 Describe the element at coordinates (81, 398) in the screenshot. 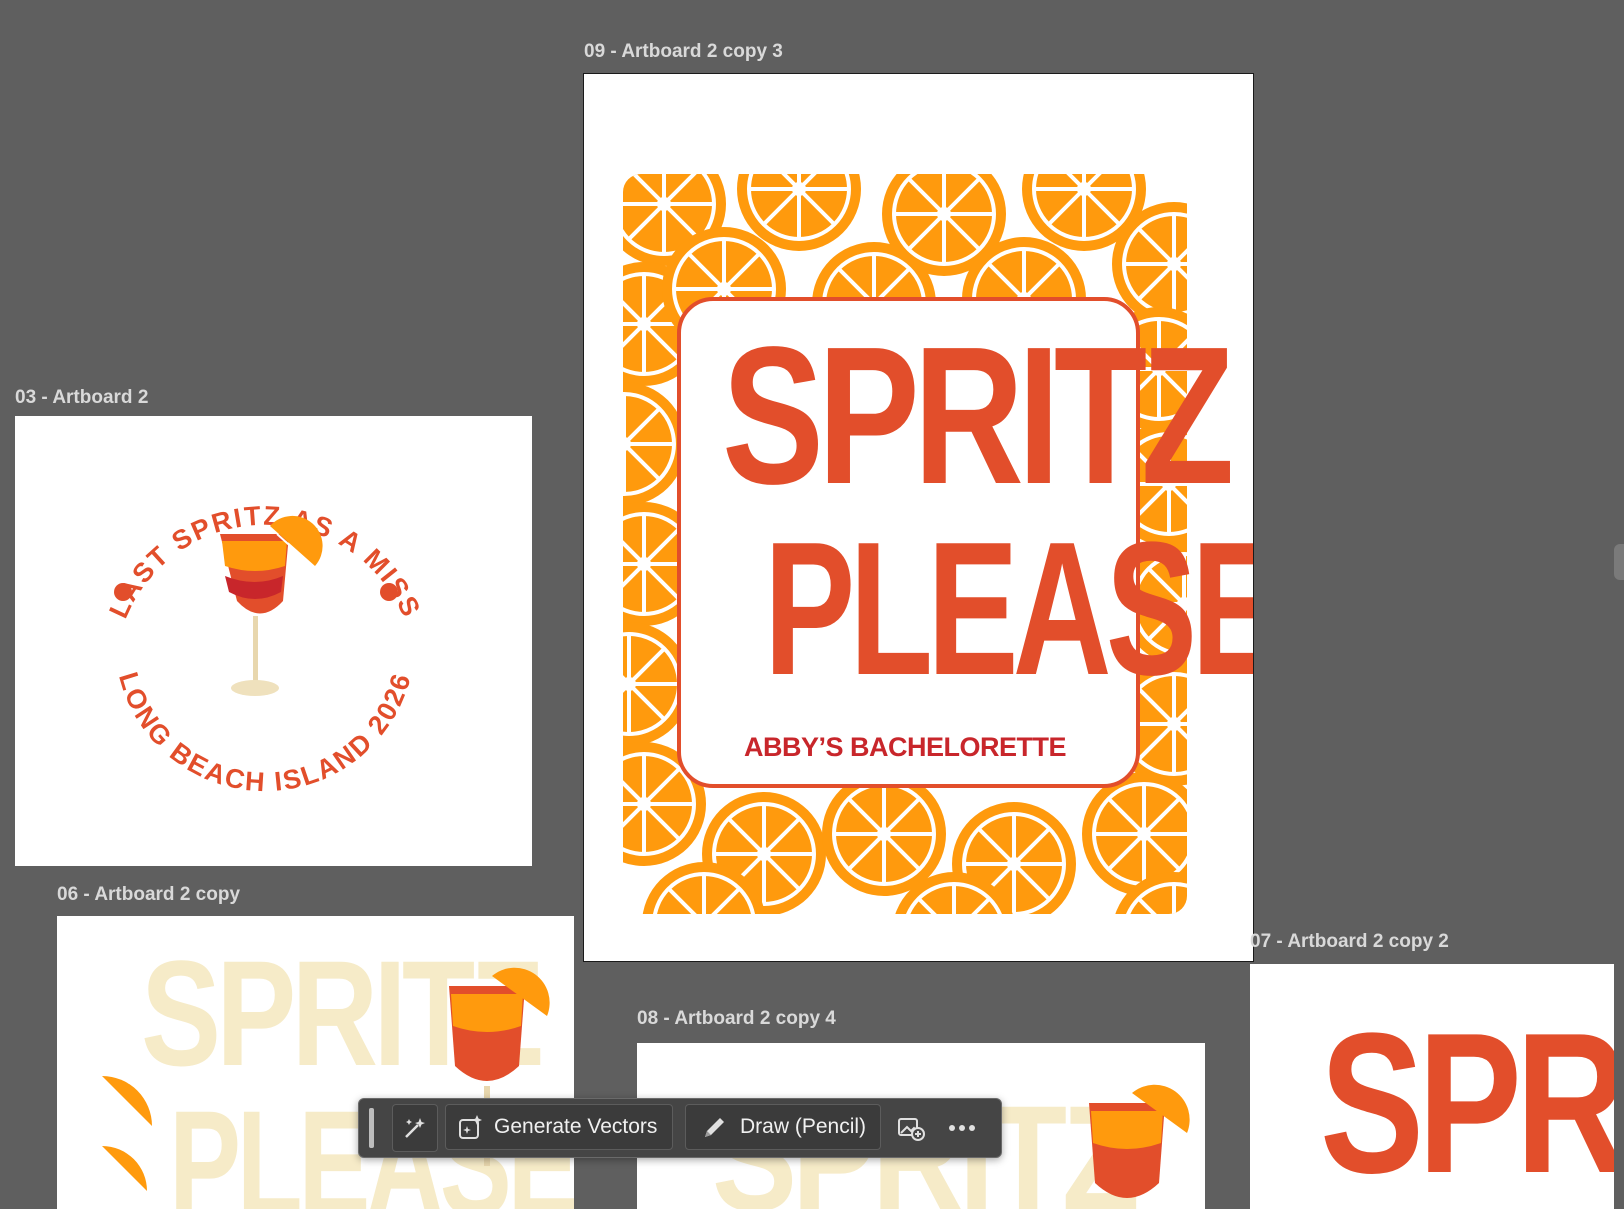

I see `artboard-label-03: 03 - Artboard 2` at that location.